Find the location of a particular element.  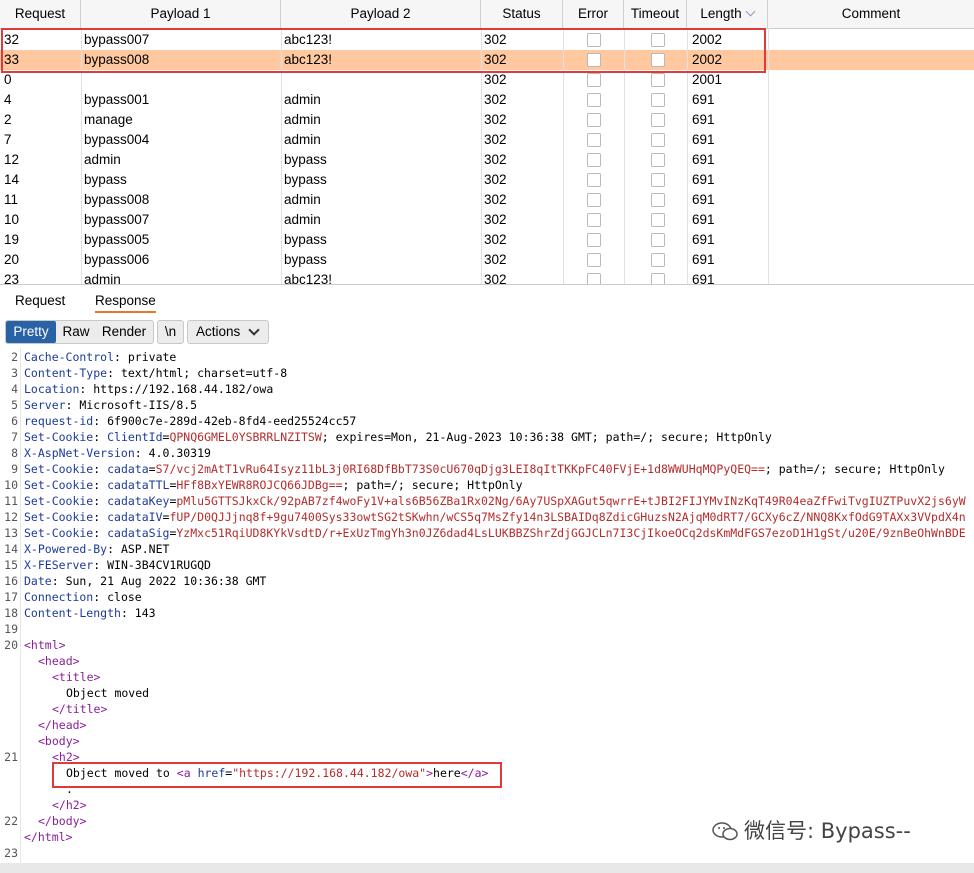

header-line: Content-Length: 143 is located at coordinates (90, 613).